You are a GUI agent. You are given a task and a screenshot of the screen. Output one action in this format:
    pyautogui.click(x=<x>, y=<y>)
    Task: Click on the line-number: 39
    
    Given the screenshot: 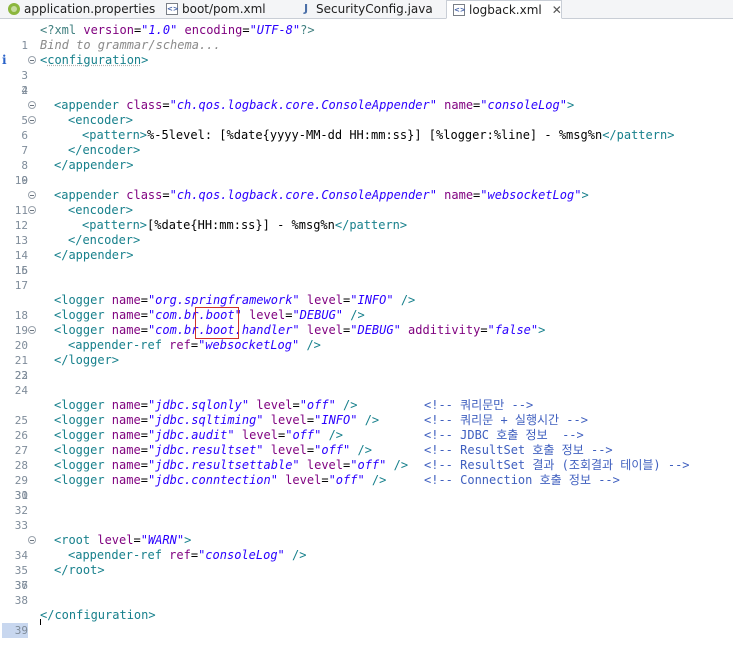 What is the action you would take?
    pyautogui.click(x=15, y=630)
    